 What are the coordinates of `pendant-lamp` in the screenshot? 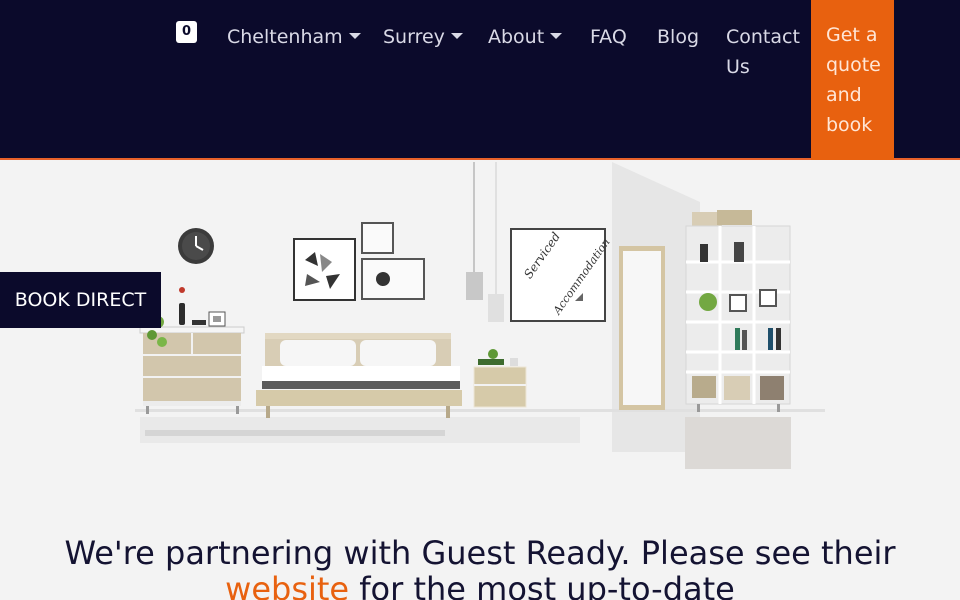 It's located at (485, 242).